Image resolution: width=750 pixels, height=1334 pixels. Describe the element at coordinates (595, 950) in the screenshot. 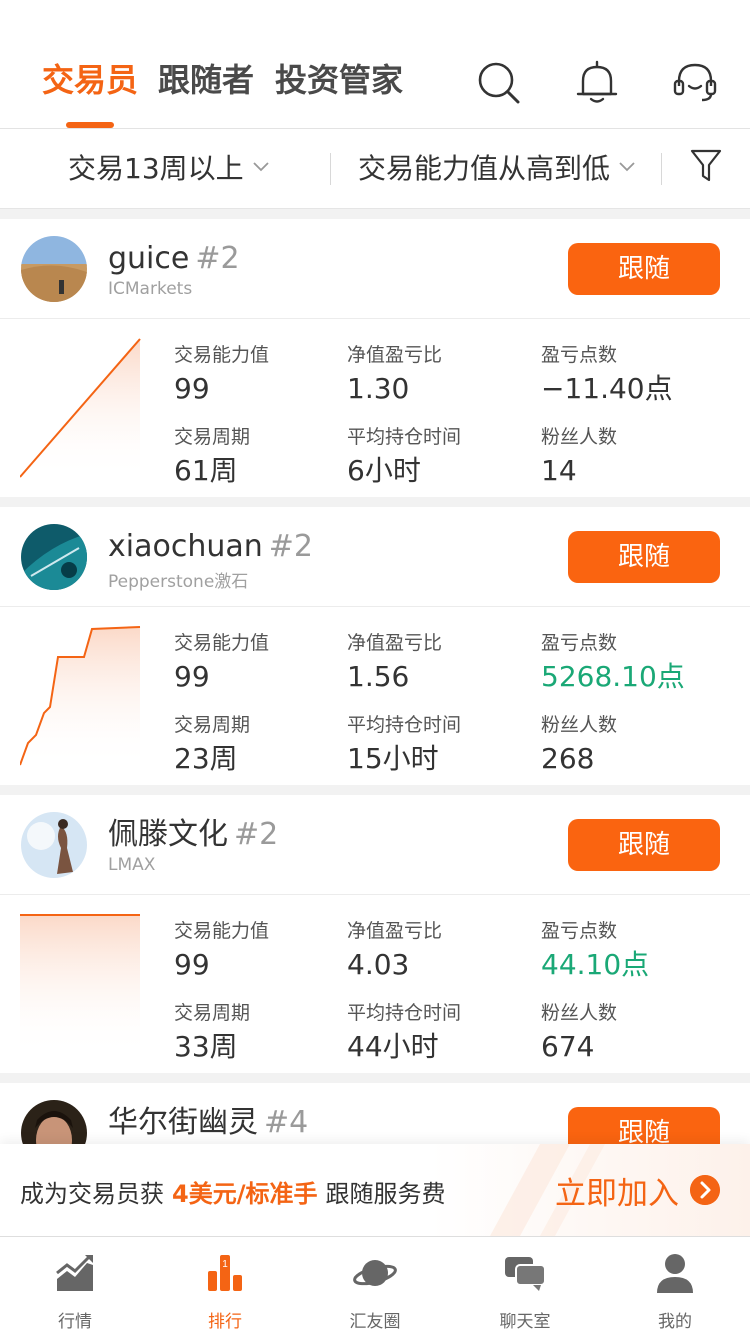

I see `stat-points: 盈亏点数 44.10点` at that location.